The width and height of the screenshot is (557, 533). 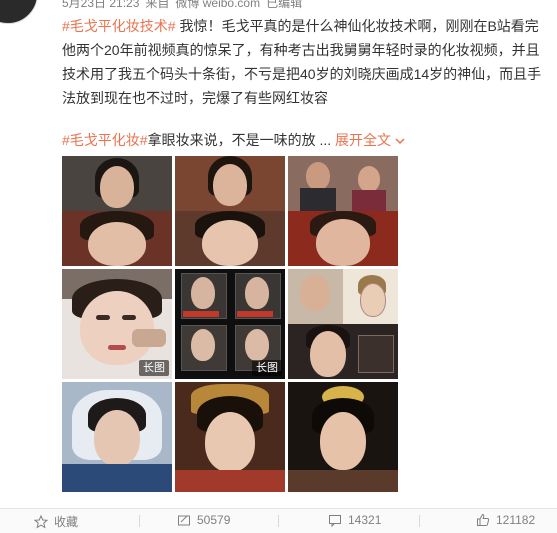 I want to click on expand-label: 展开全文, so click(x=363, y=140).